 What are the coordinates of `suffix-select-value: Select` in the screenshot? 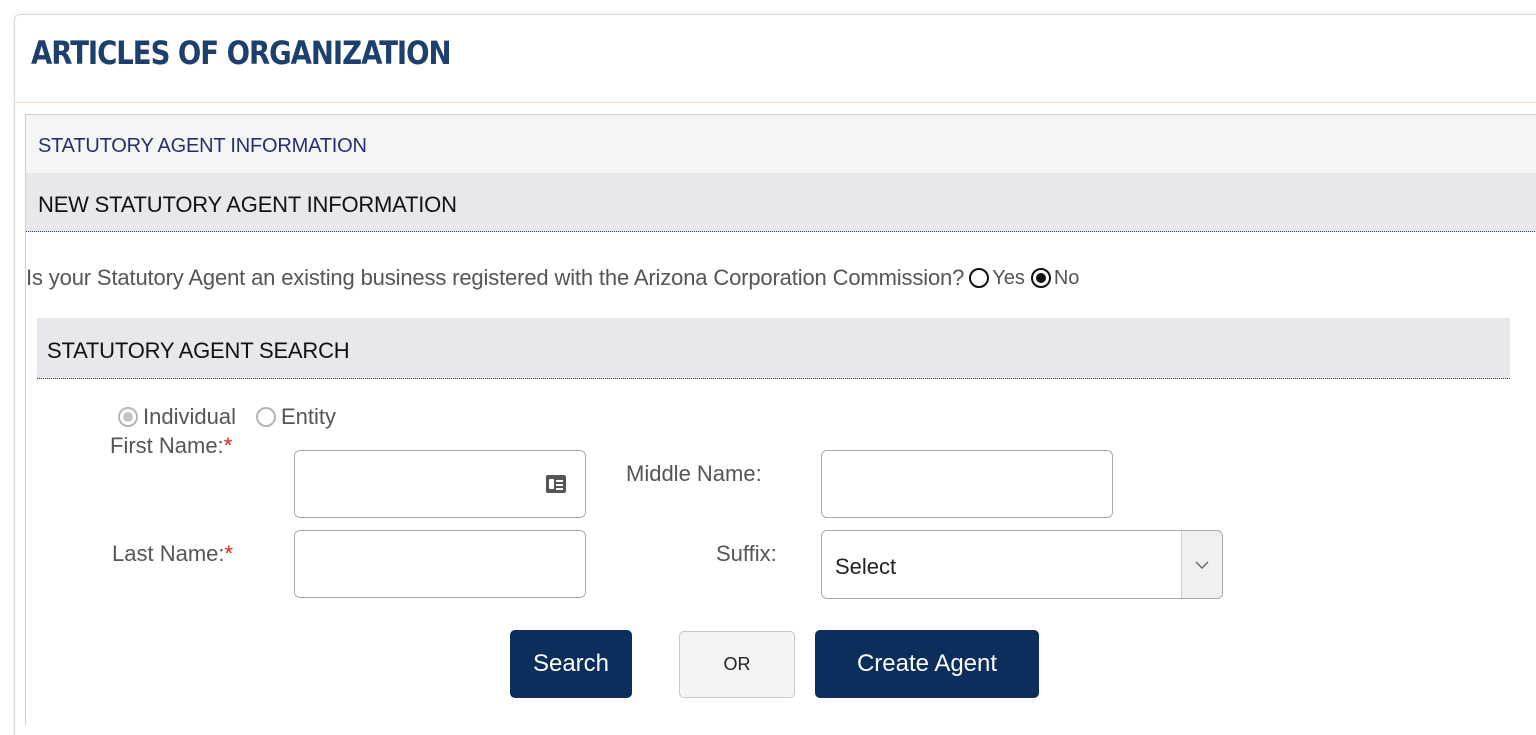 It's located at (866, 566).